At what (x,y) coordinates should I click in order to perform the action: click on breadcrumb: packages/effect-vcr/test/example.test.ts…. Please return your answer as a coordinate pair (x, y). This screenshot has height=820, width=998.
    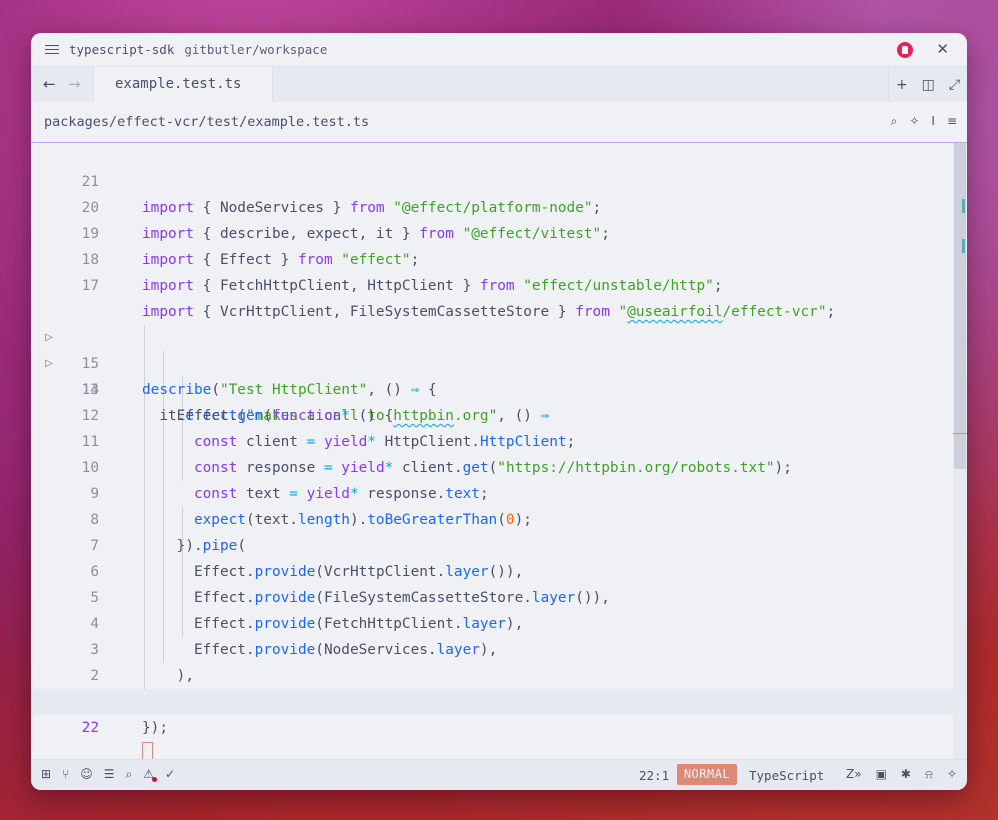
    Looking at the image, I should click on (499, 122).